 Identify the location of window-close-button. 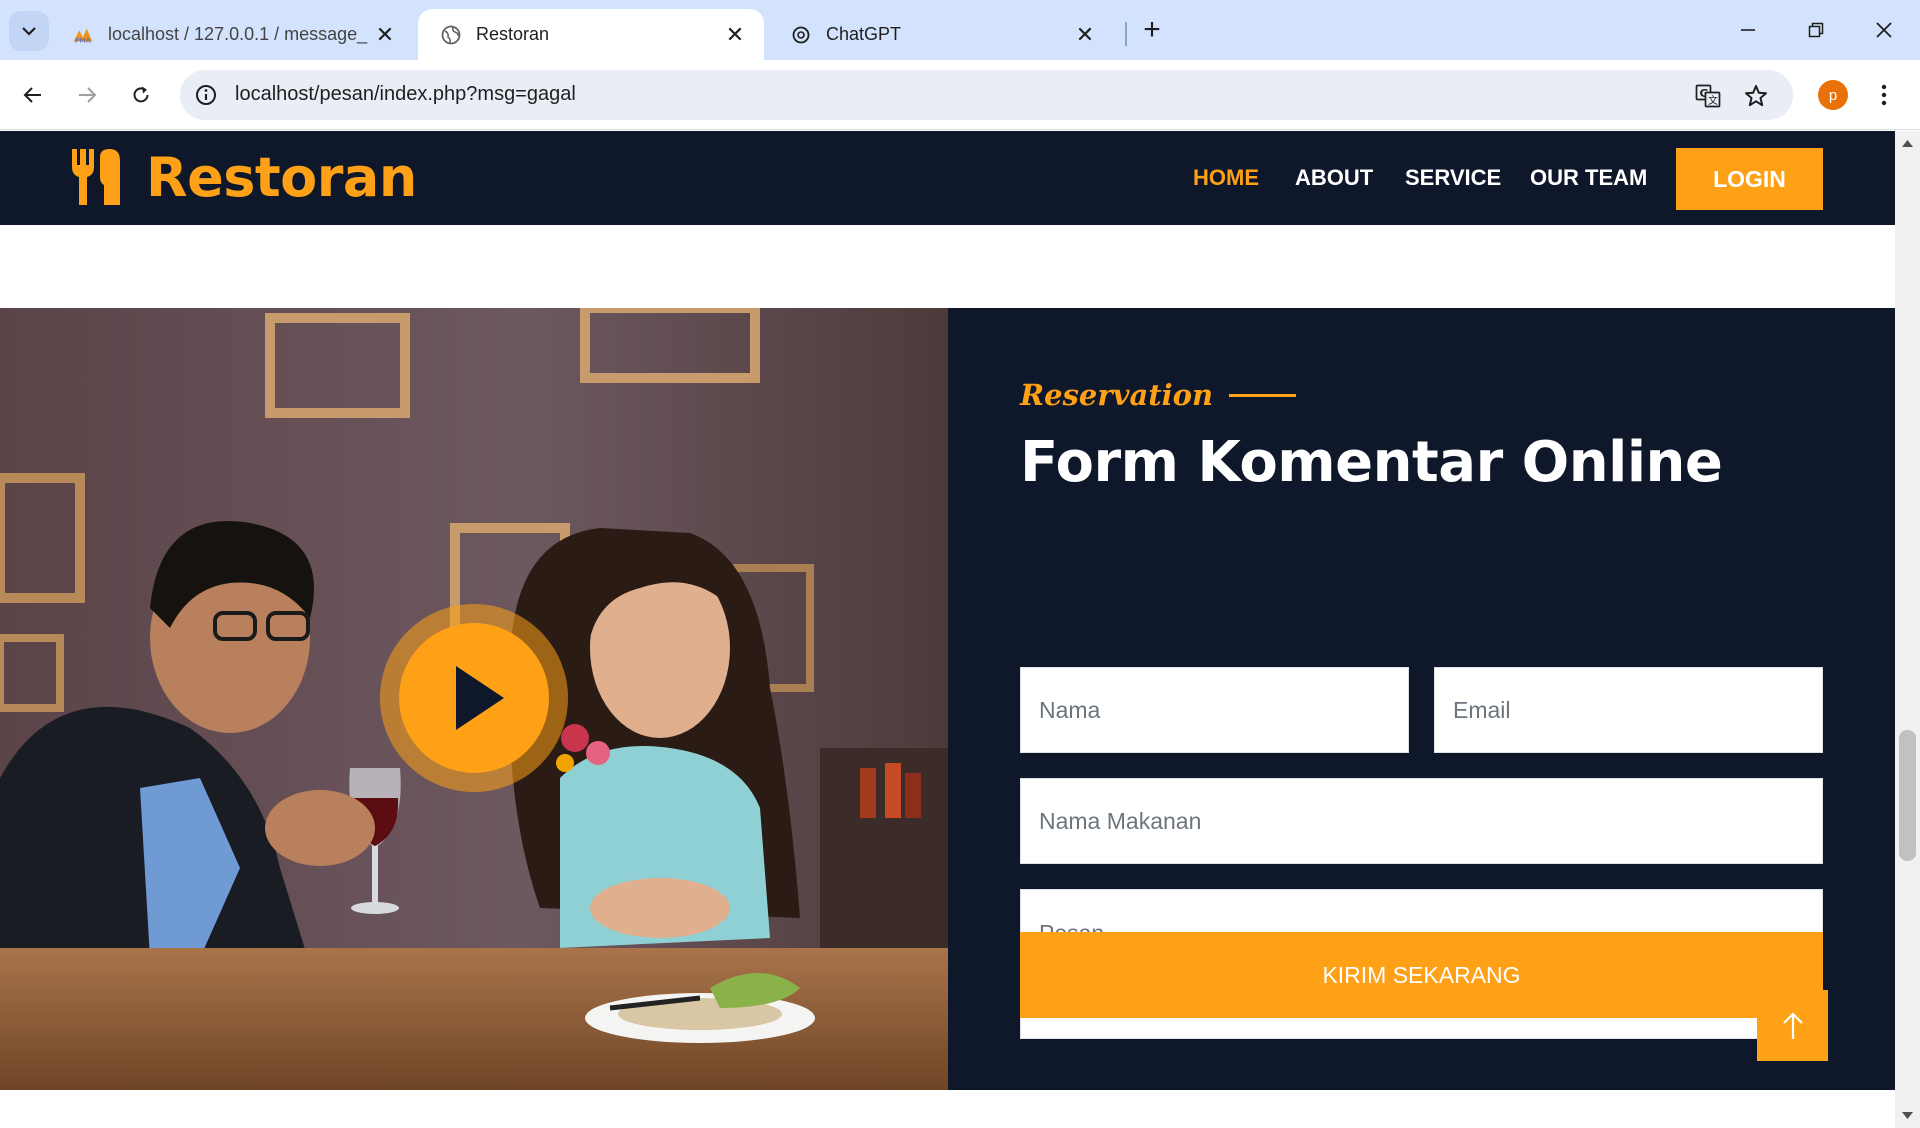
(1884, 30).